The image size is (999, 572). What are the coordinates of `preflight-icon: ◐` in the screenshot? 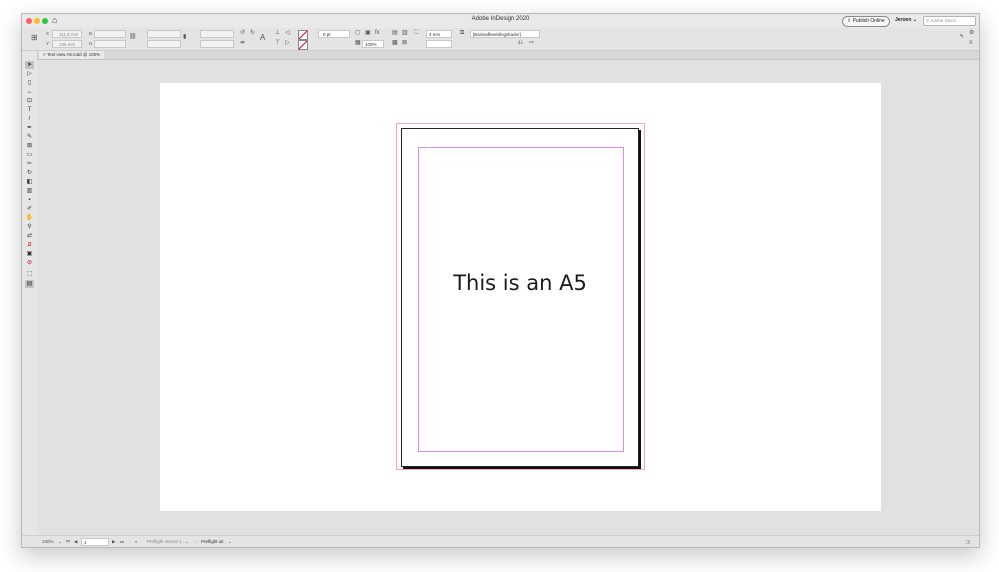 It's located at (136, 541).